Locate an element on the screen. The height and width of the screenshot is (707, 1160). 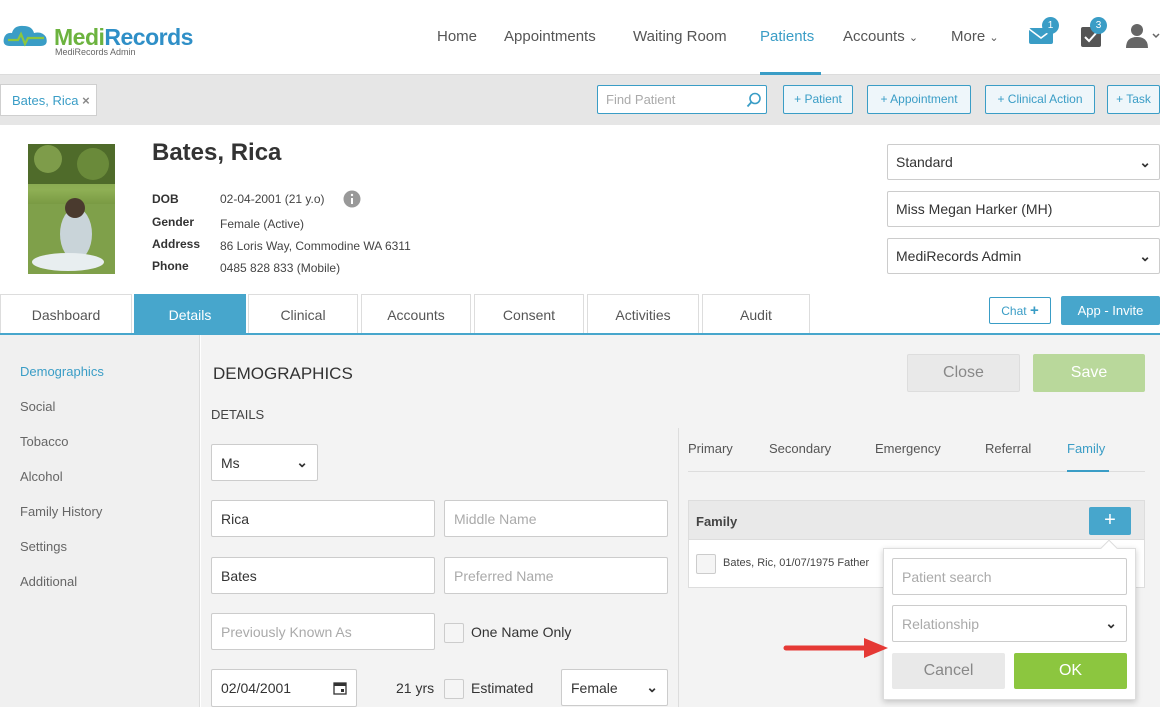
dob-label: DOB is located at coordinates (165, 199).